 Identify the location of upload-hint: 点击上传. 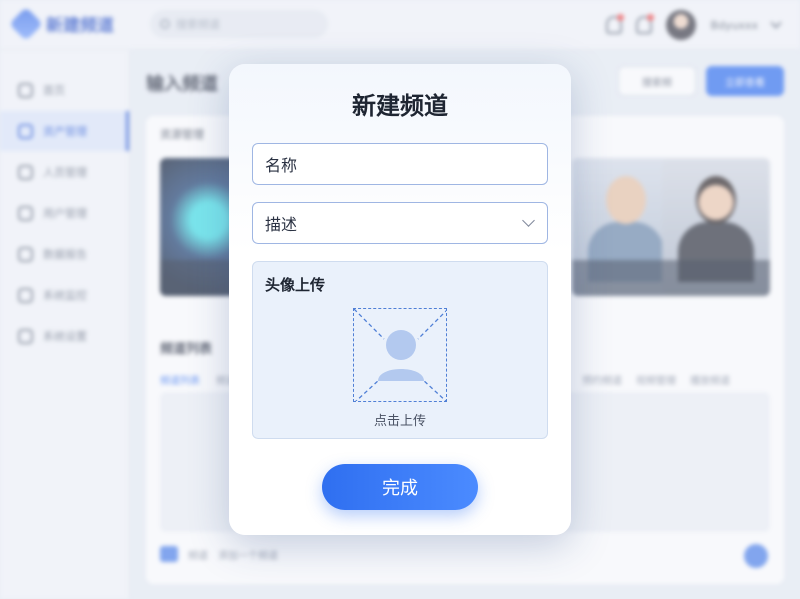
(400, 419).